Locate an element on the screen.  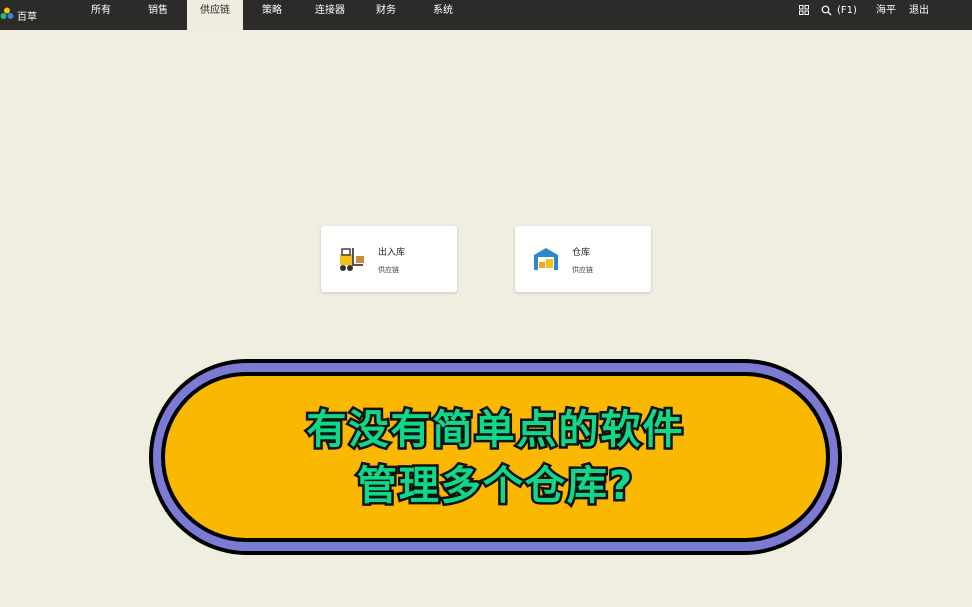
brand-name: 百草 is located at coordinates (27, 15).